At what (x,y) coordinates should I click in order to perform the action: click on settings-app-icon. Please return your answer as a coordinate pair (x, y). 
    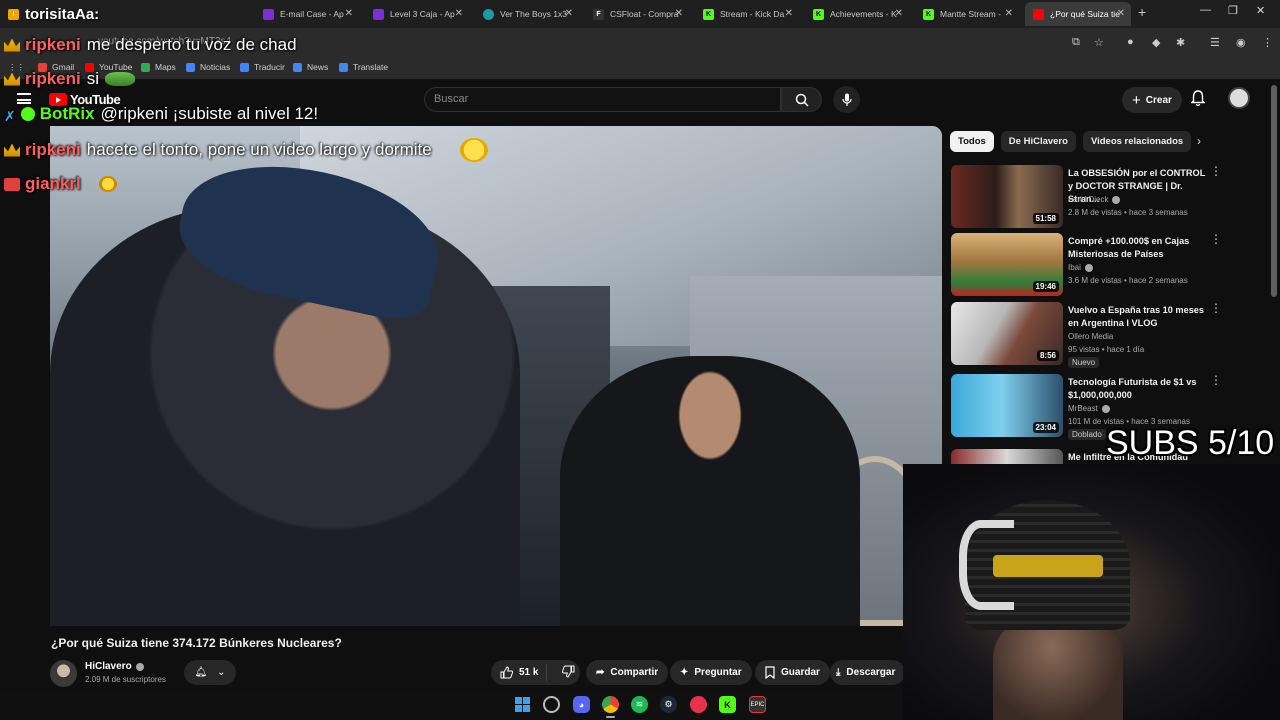
    Looking at the image, I should click on (551, 704).